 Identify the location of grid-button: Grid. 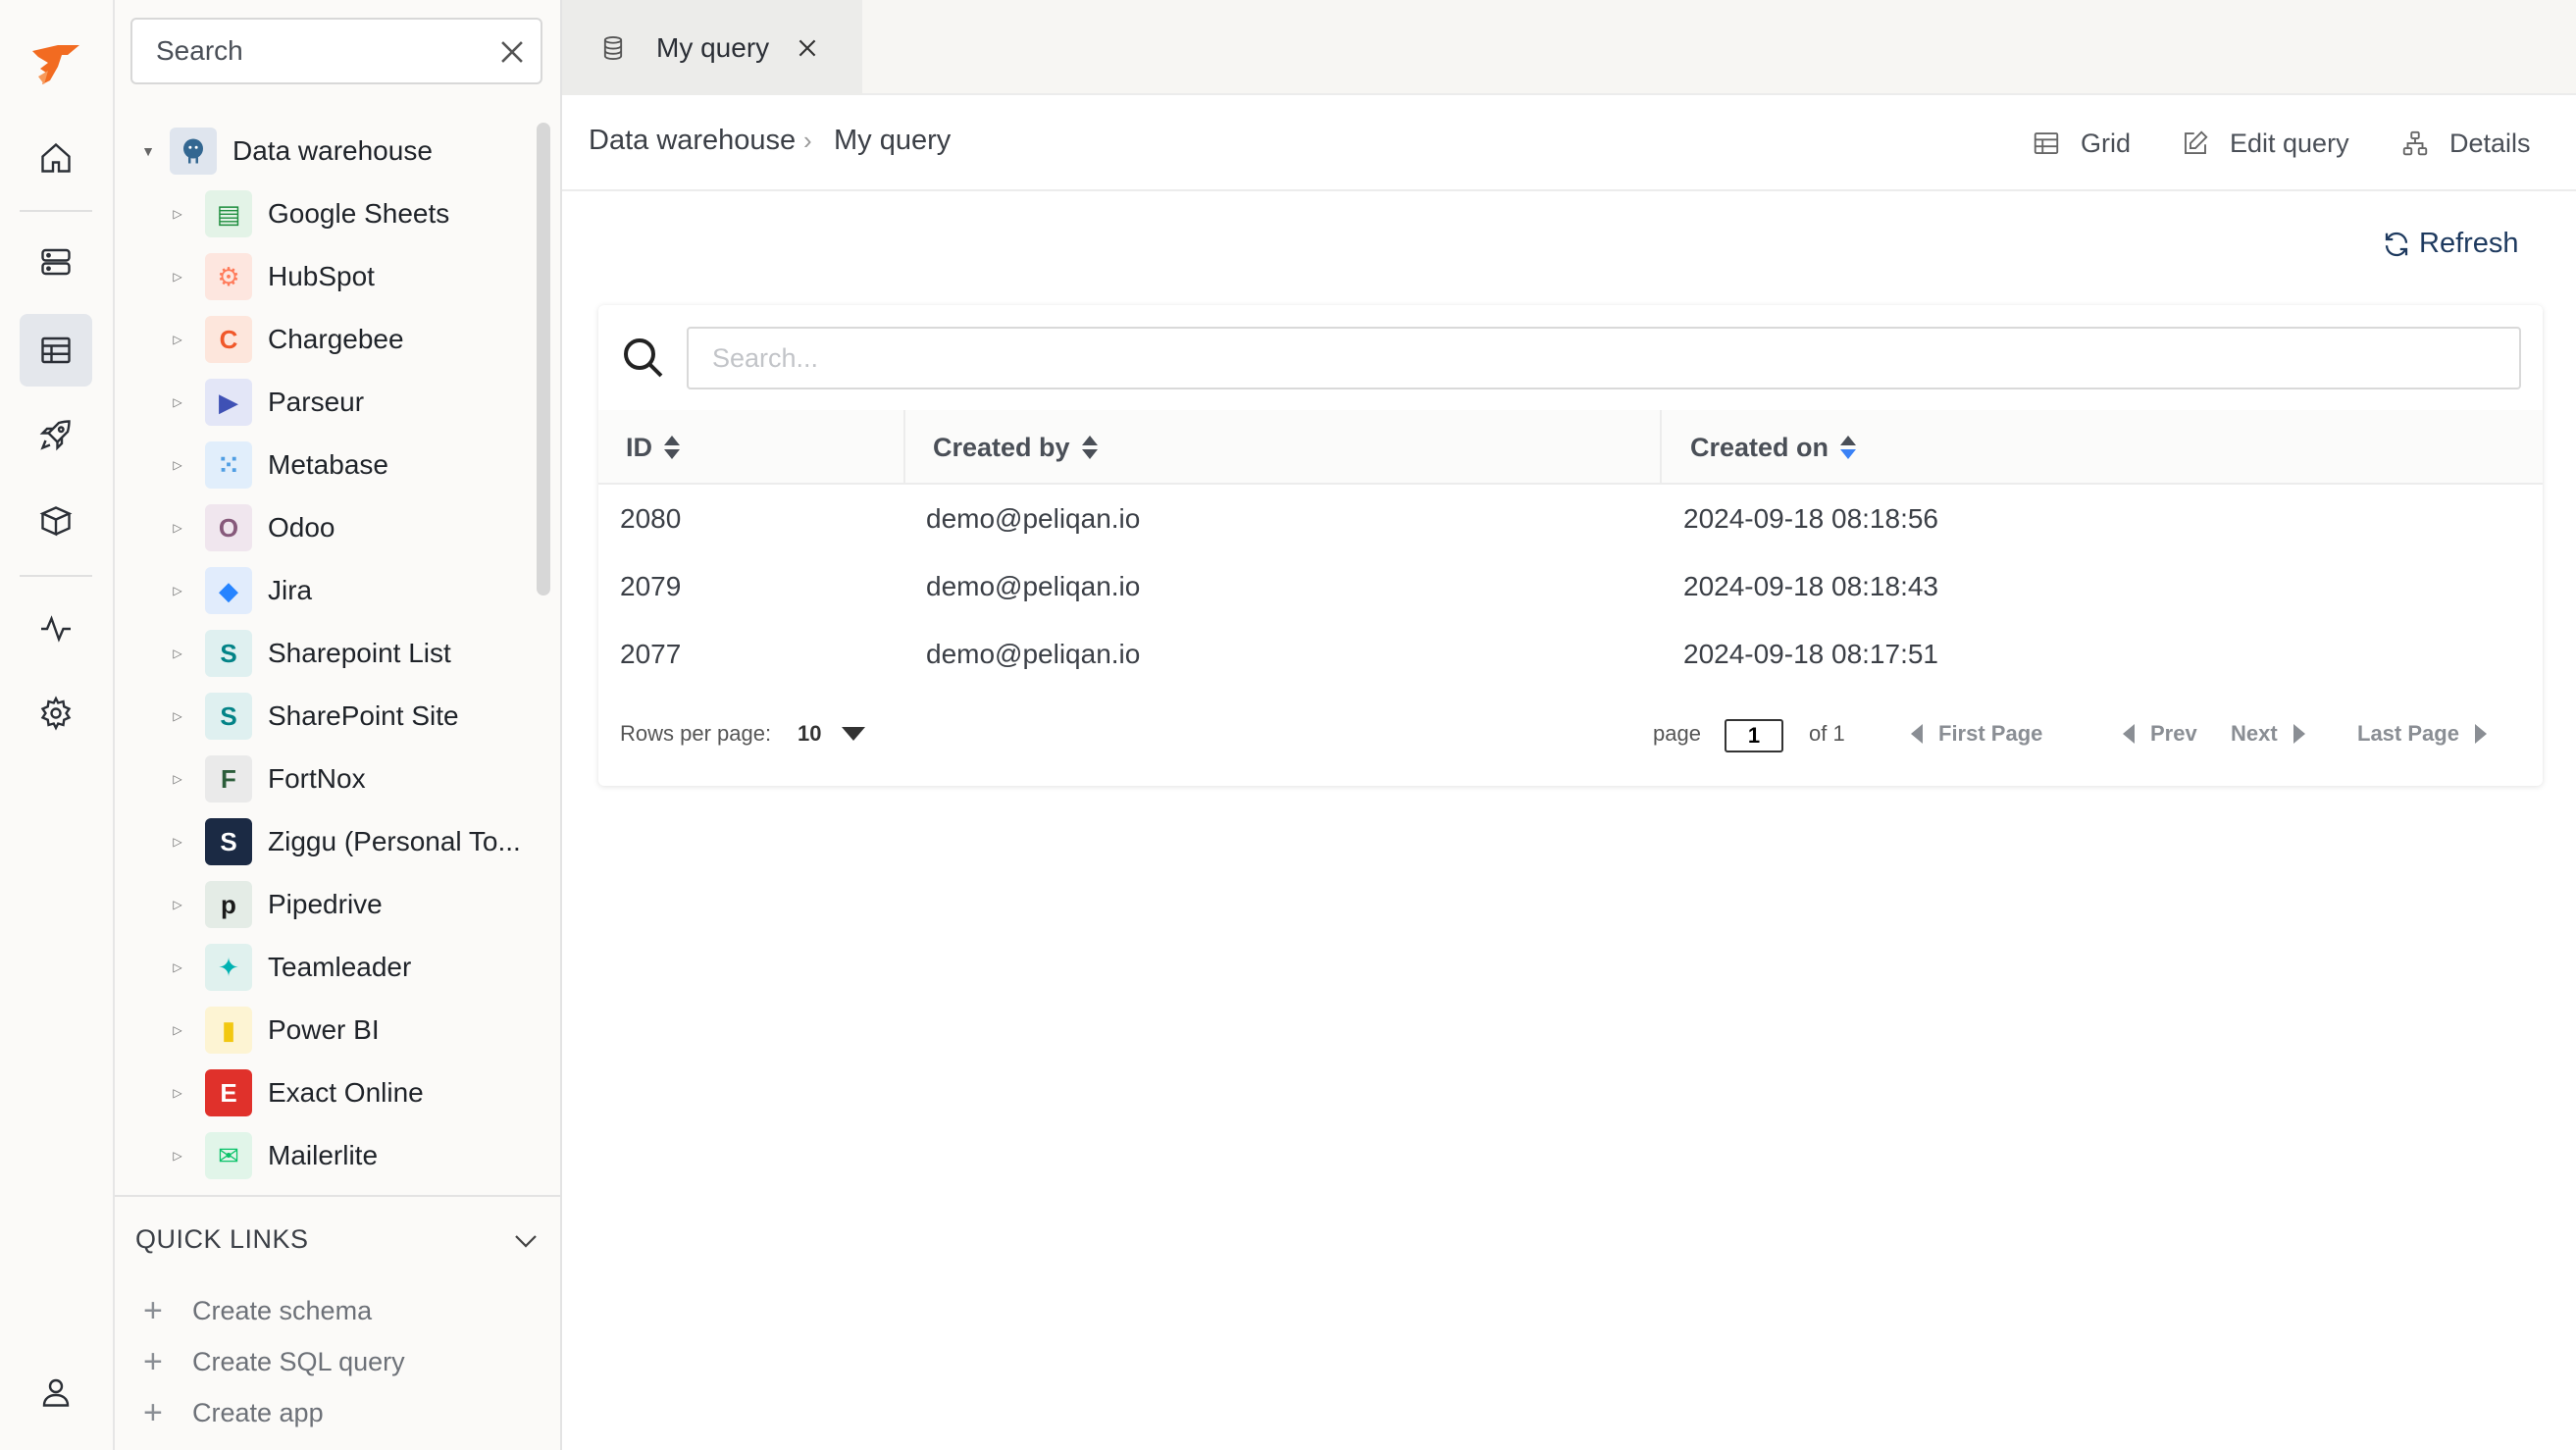
(2081, 143).